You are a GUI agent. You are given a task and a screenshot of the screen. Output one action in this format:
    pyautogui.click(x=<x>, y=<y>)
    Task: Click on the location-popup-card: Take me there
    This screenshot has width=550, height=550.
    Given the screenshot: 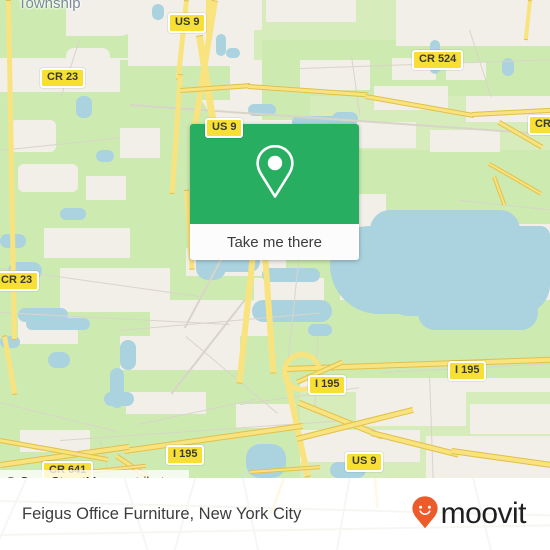 What is the action you would take?
    pyautogui.click(x=274, y=192)
    